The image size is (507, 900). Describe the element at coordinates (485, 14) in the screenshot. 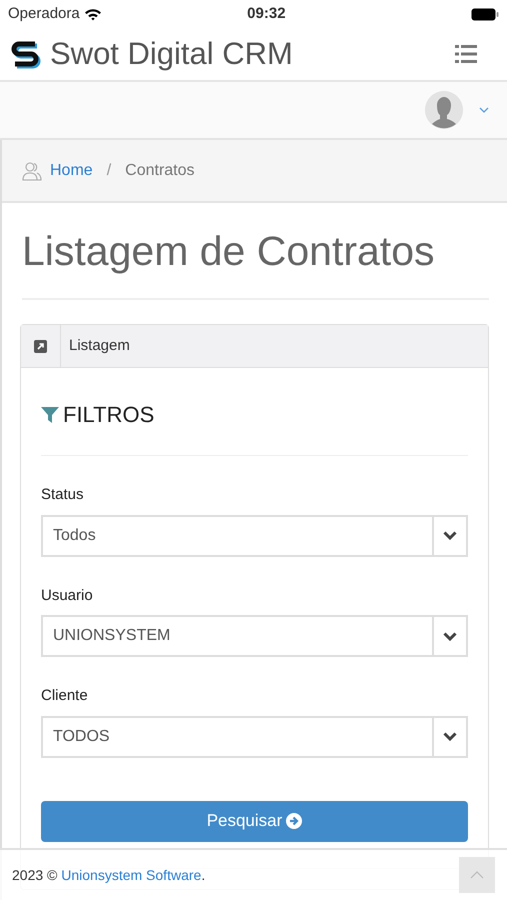

I see `battery-icon` at that location.